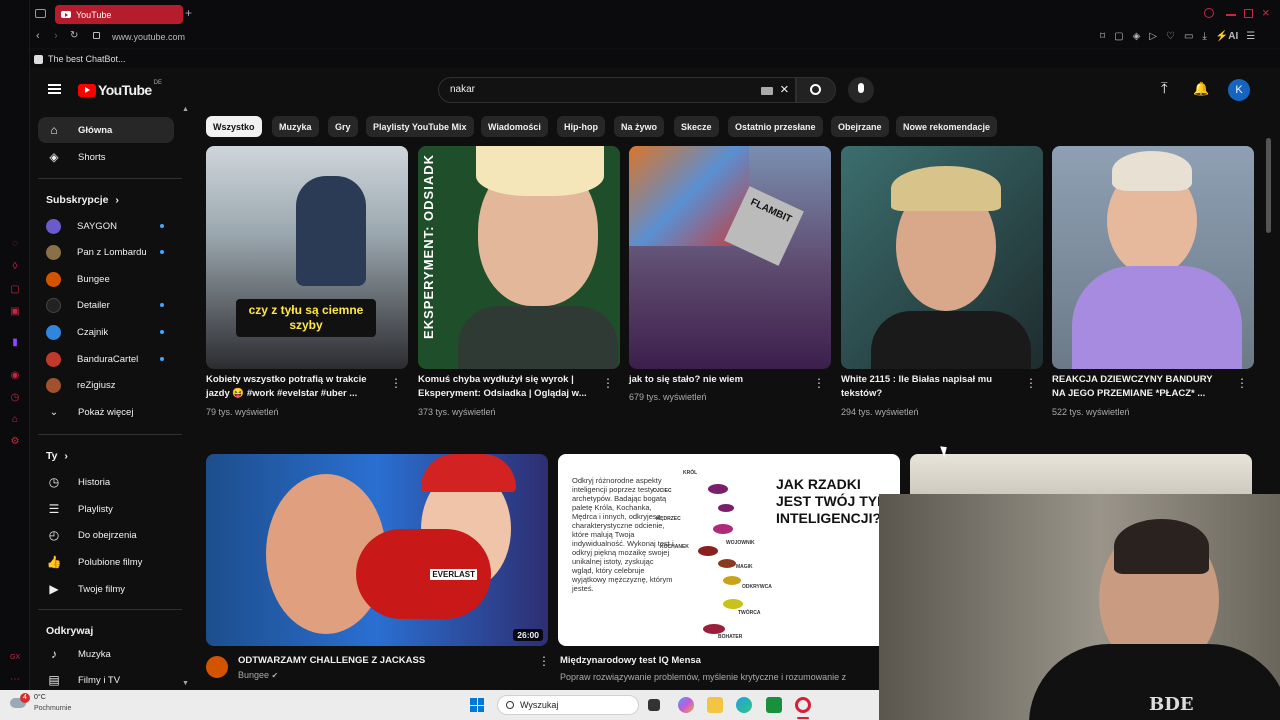  What do you see at coordinates (744, 705) in the screenshot?
I see `edge-icon` at bounding box center [744, 705].